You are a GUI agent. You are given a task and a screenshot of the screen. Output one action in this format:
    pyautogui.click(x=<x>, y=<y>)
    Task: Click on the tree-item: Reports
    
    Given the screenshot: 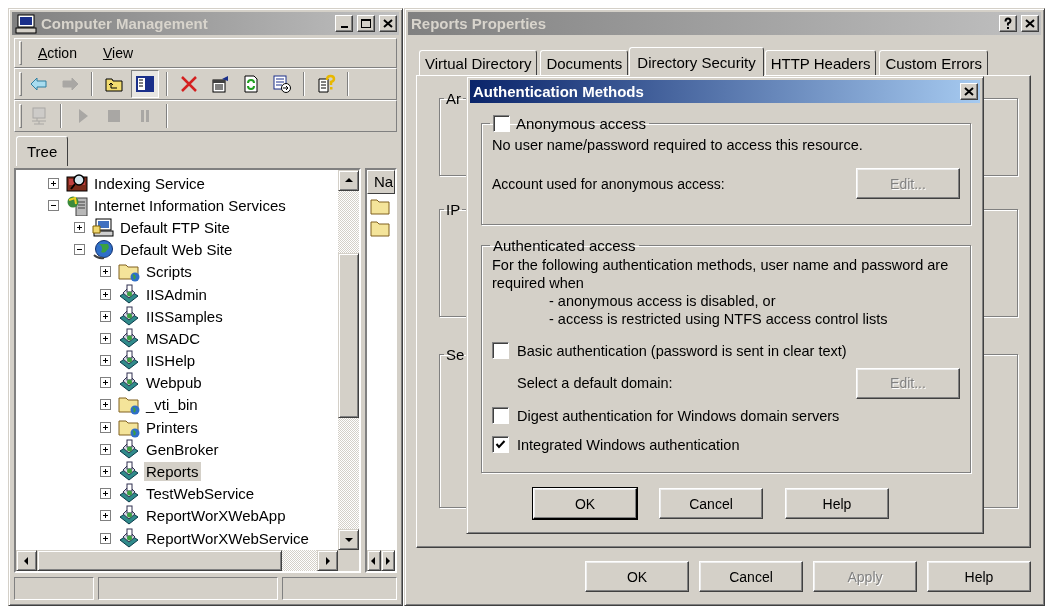 What is the action you would take?
    pyautogui.click(x=172, y=472)
    